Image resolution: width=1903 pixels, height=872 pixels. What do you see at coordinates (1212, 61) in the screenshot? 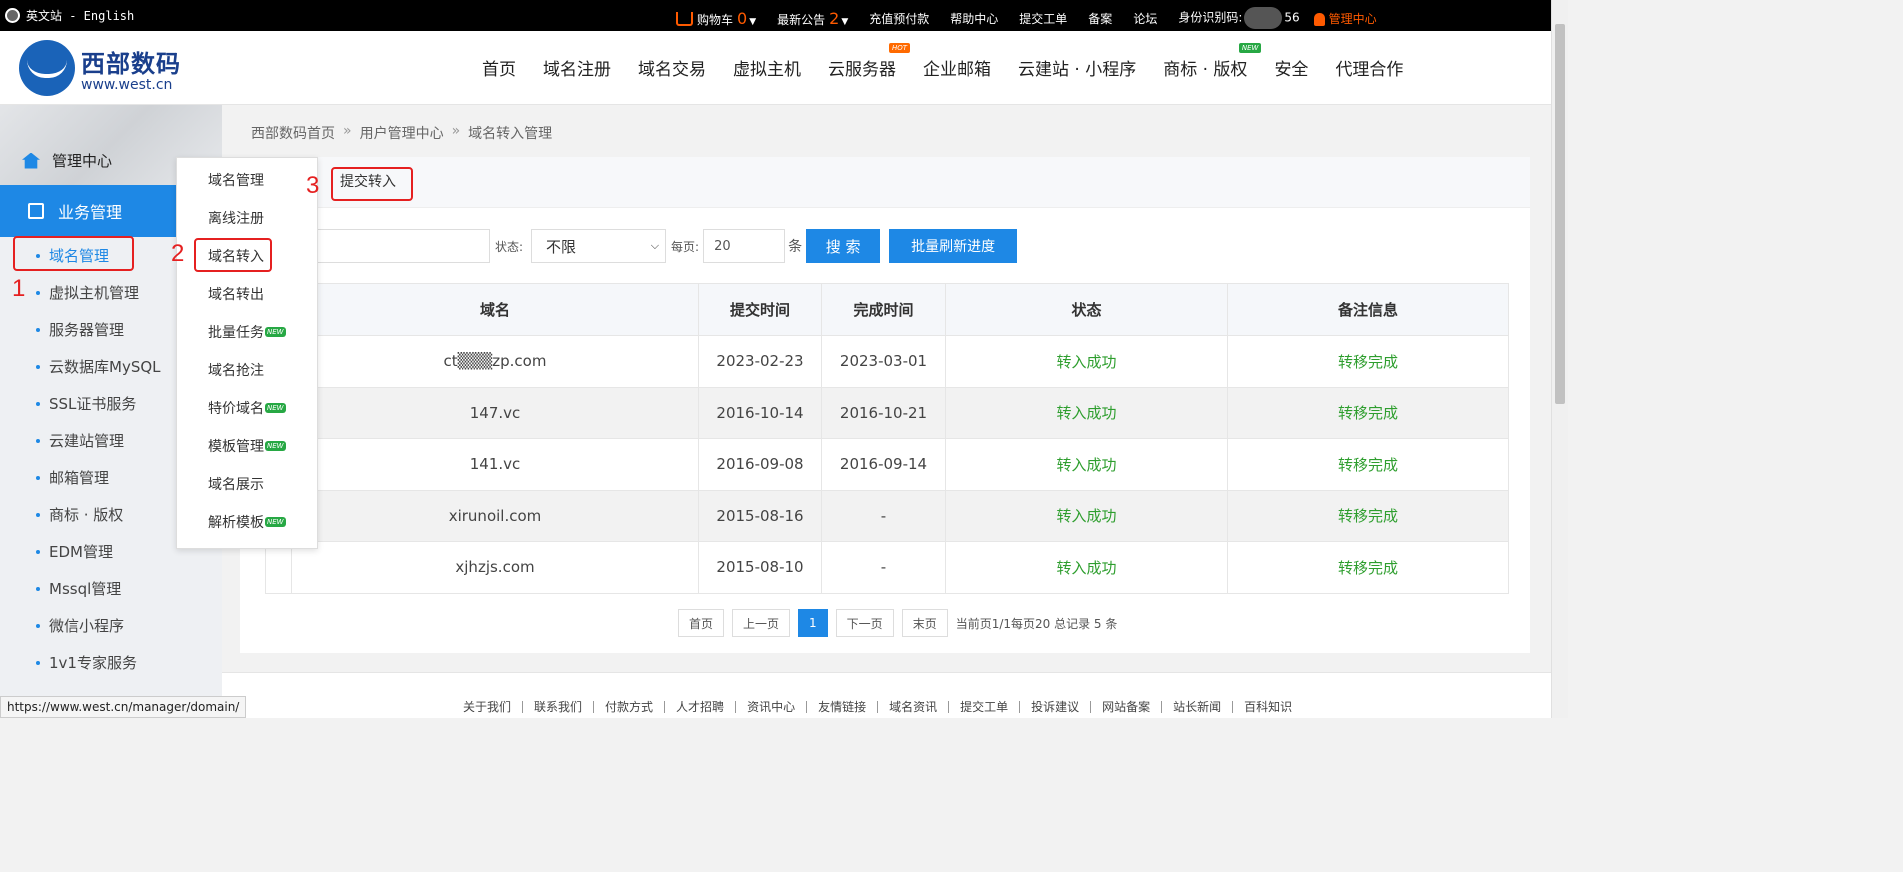
I see `nav-trademark: 商标 · 版权 NEW` at bounding box center [1212, 61].